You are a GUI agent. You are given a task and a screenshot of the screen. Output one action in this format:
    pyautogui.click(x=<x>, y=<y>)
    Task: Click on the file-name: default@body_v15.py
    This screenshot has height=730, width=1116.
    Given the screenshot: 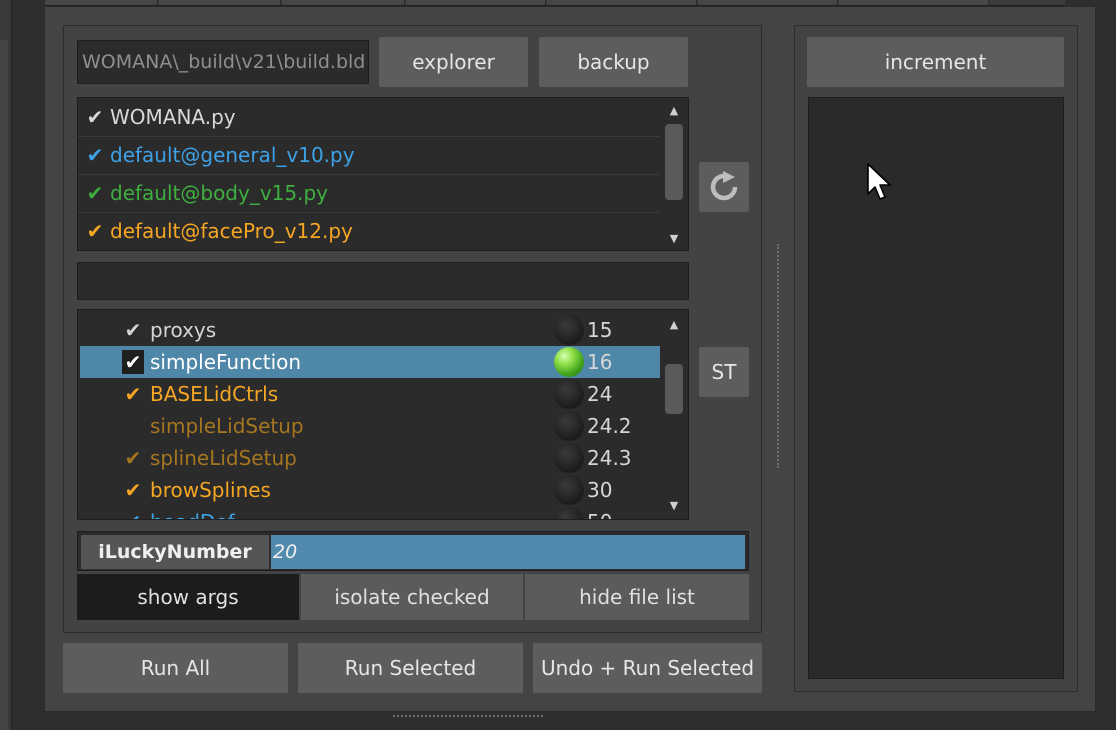 What is the action you would take?
    pyautogui.click(x=219, y=193)
    